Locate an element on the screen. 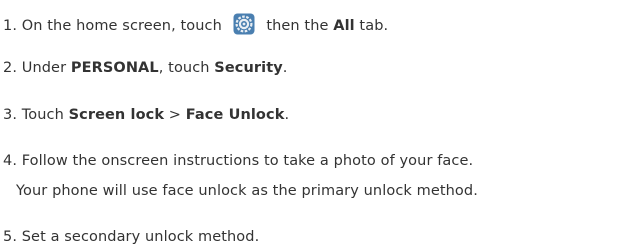 This screenshot has width=628, height=248. step-2: 2. Under PERSONAL, touch Security. is located at coordinates (145, 68).